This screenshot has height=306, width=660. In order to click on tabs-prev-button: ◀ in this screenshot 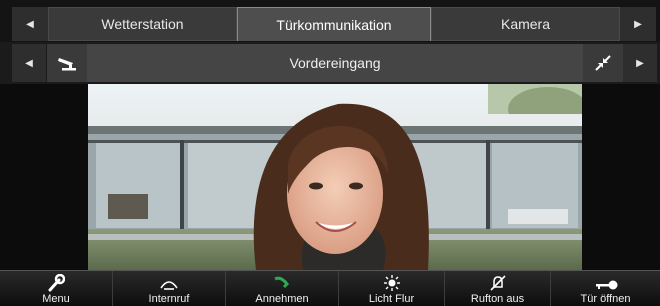, I will do `click(30, 24)`.